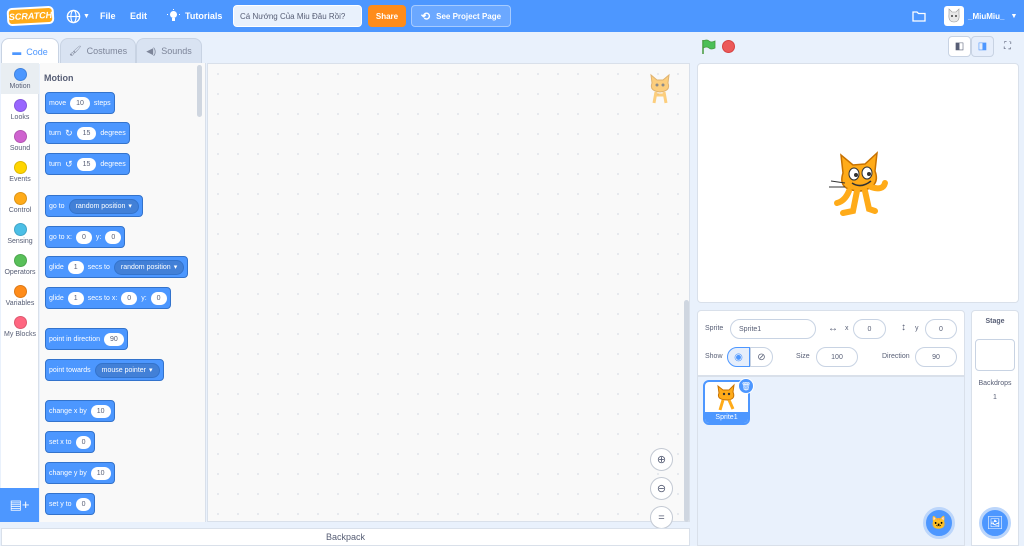 This screenshot has width=1024, height=546. Describe the element at coordinates (37, 51) in the screenshot. I see `tab-code-label: Code` at that location.